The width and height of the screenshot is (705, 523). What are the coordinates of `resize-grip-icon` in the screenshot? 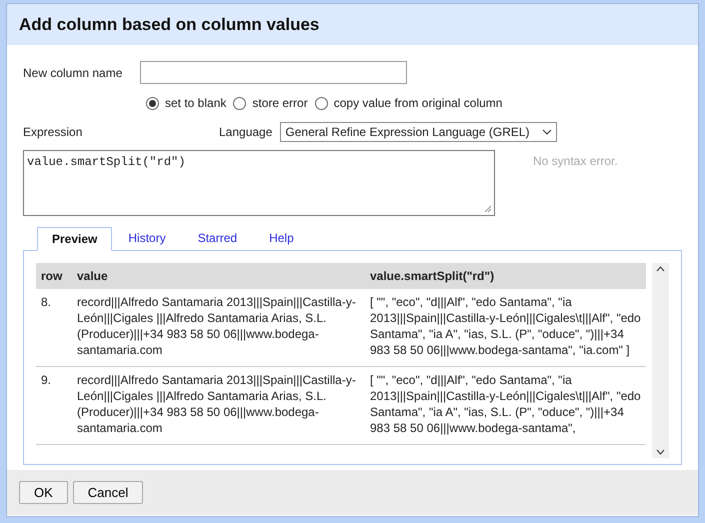 It's located at (488, 209).